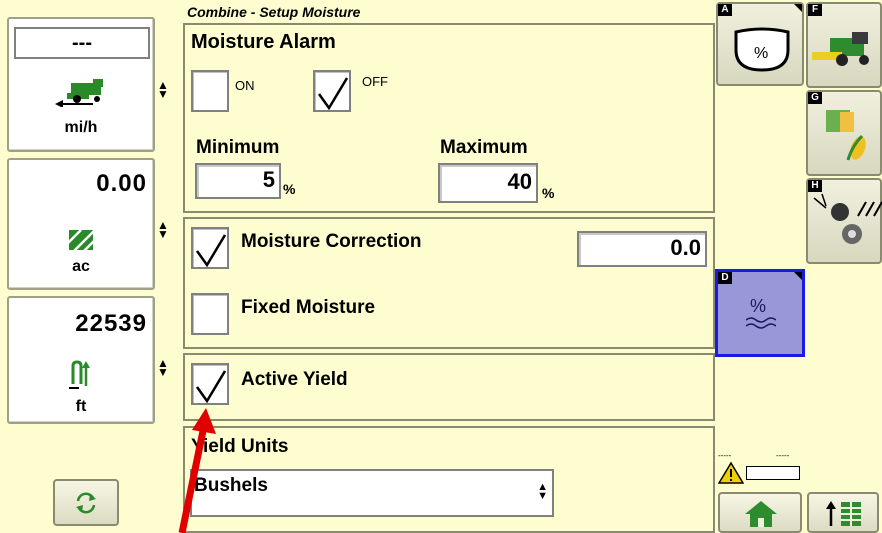  What do you see at coordinates (783, 455) in the screenshot?
I see `status-dash-right: -----` at bounding box center [783, 455].